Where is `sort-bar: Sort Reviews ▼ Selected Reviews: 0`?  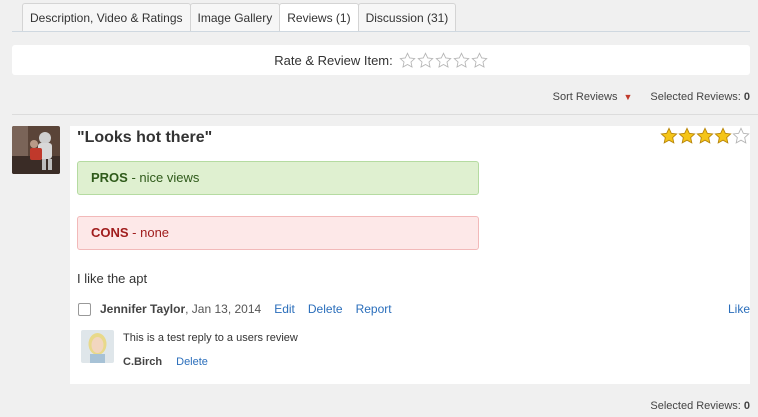 sort-bar: Sort Reviews ▼ Selected Reviews: 0 is located at coordinates (651, 97).